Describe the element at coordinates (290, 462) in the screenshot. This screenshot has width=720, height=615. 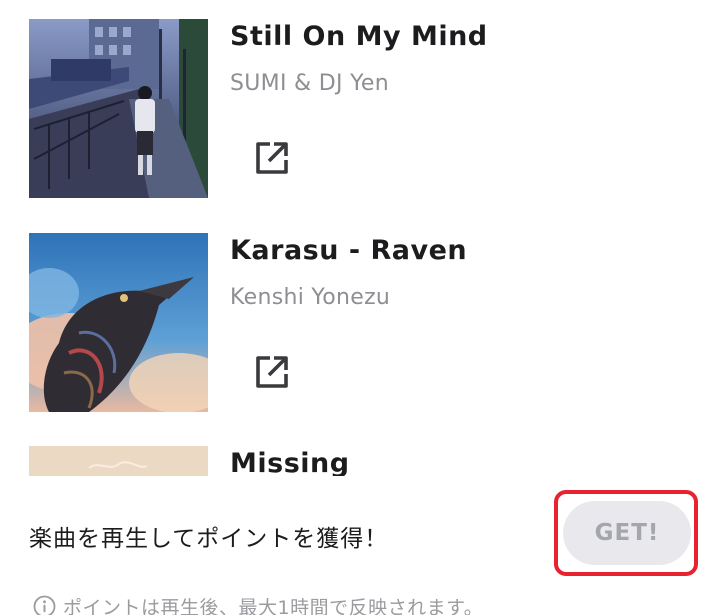
I see `track-title: Missing` at that location.